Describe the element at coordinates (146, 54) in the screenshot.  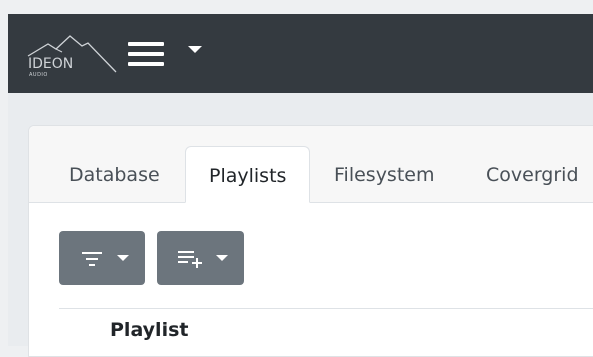
I see `hamburger-menu-icon` at that location.